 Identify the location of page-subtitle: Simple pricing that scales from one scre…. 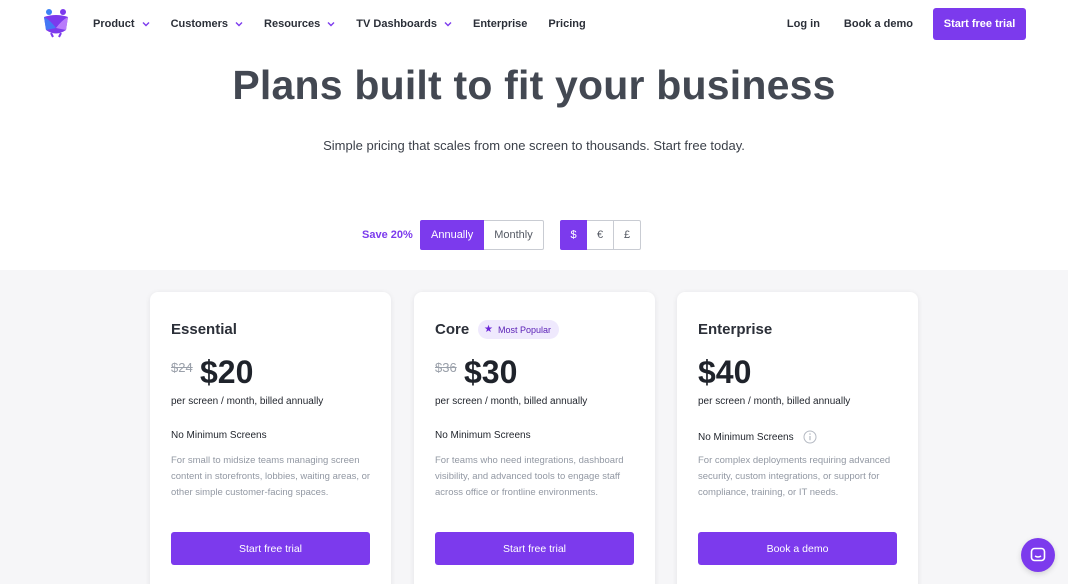
(534, 145).